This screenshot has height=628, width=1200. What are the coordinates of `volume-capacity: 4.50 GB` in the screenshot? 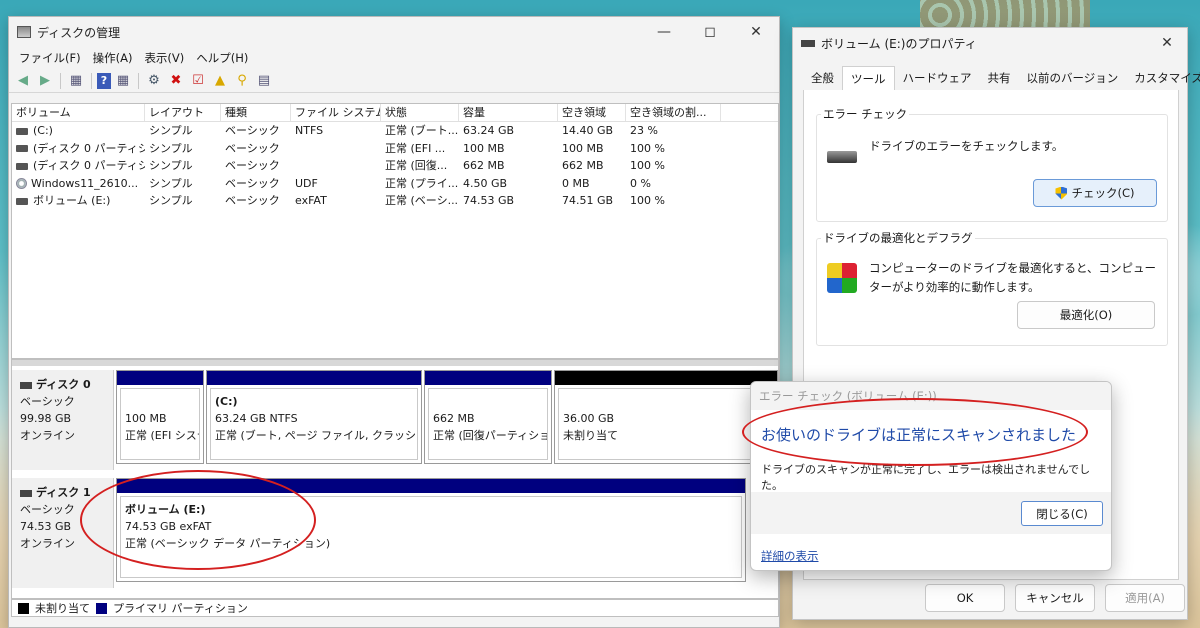 It's located at (485, 183).